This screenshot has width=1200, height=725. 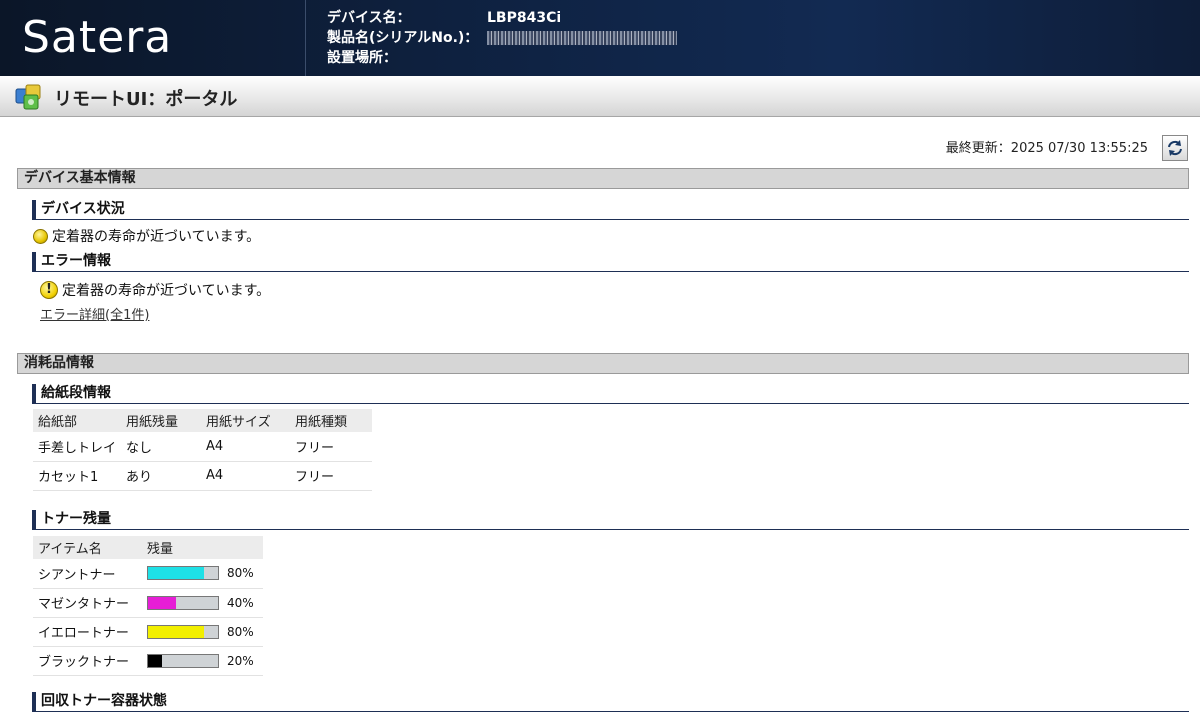 What do you see at coordinates (161, 447) in the screenshot?
I see `table-cell: なし` at bounding box center [161, 447].